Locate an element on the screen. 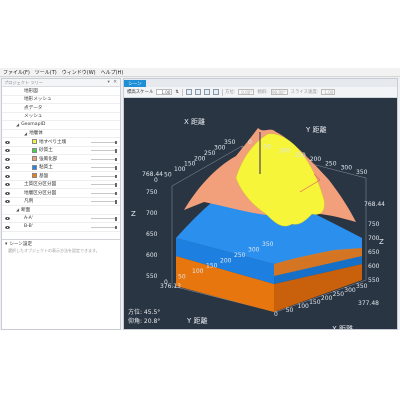 This screenshot has height=400, width=400. z-axis-label-right: Z is located at coordinates (381, 242).